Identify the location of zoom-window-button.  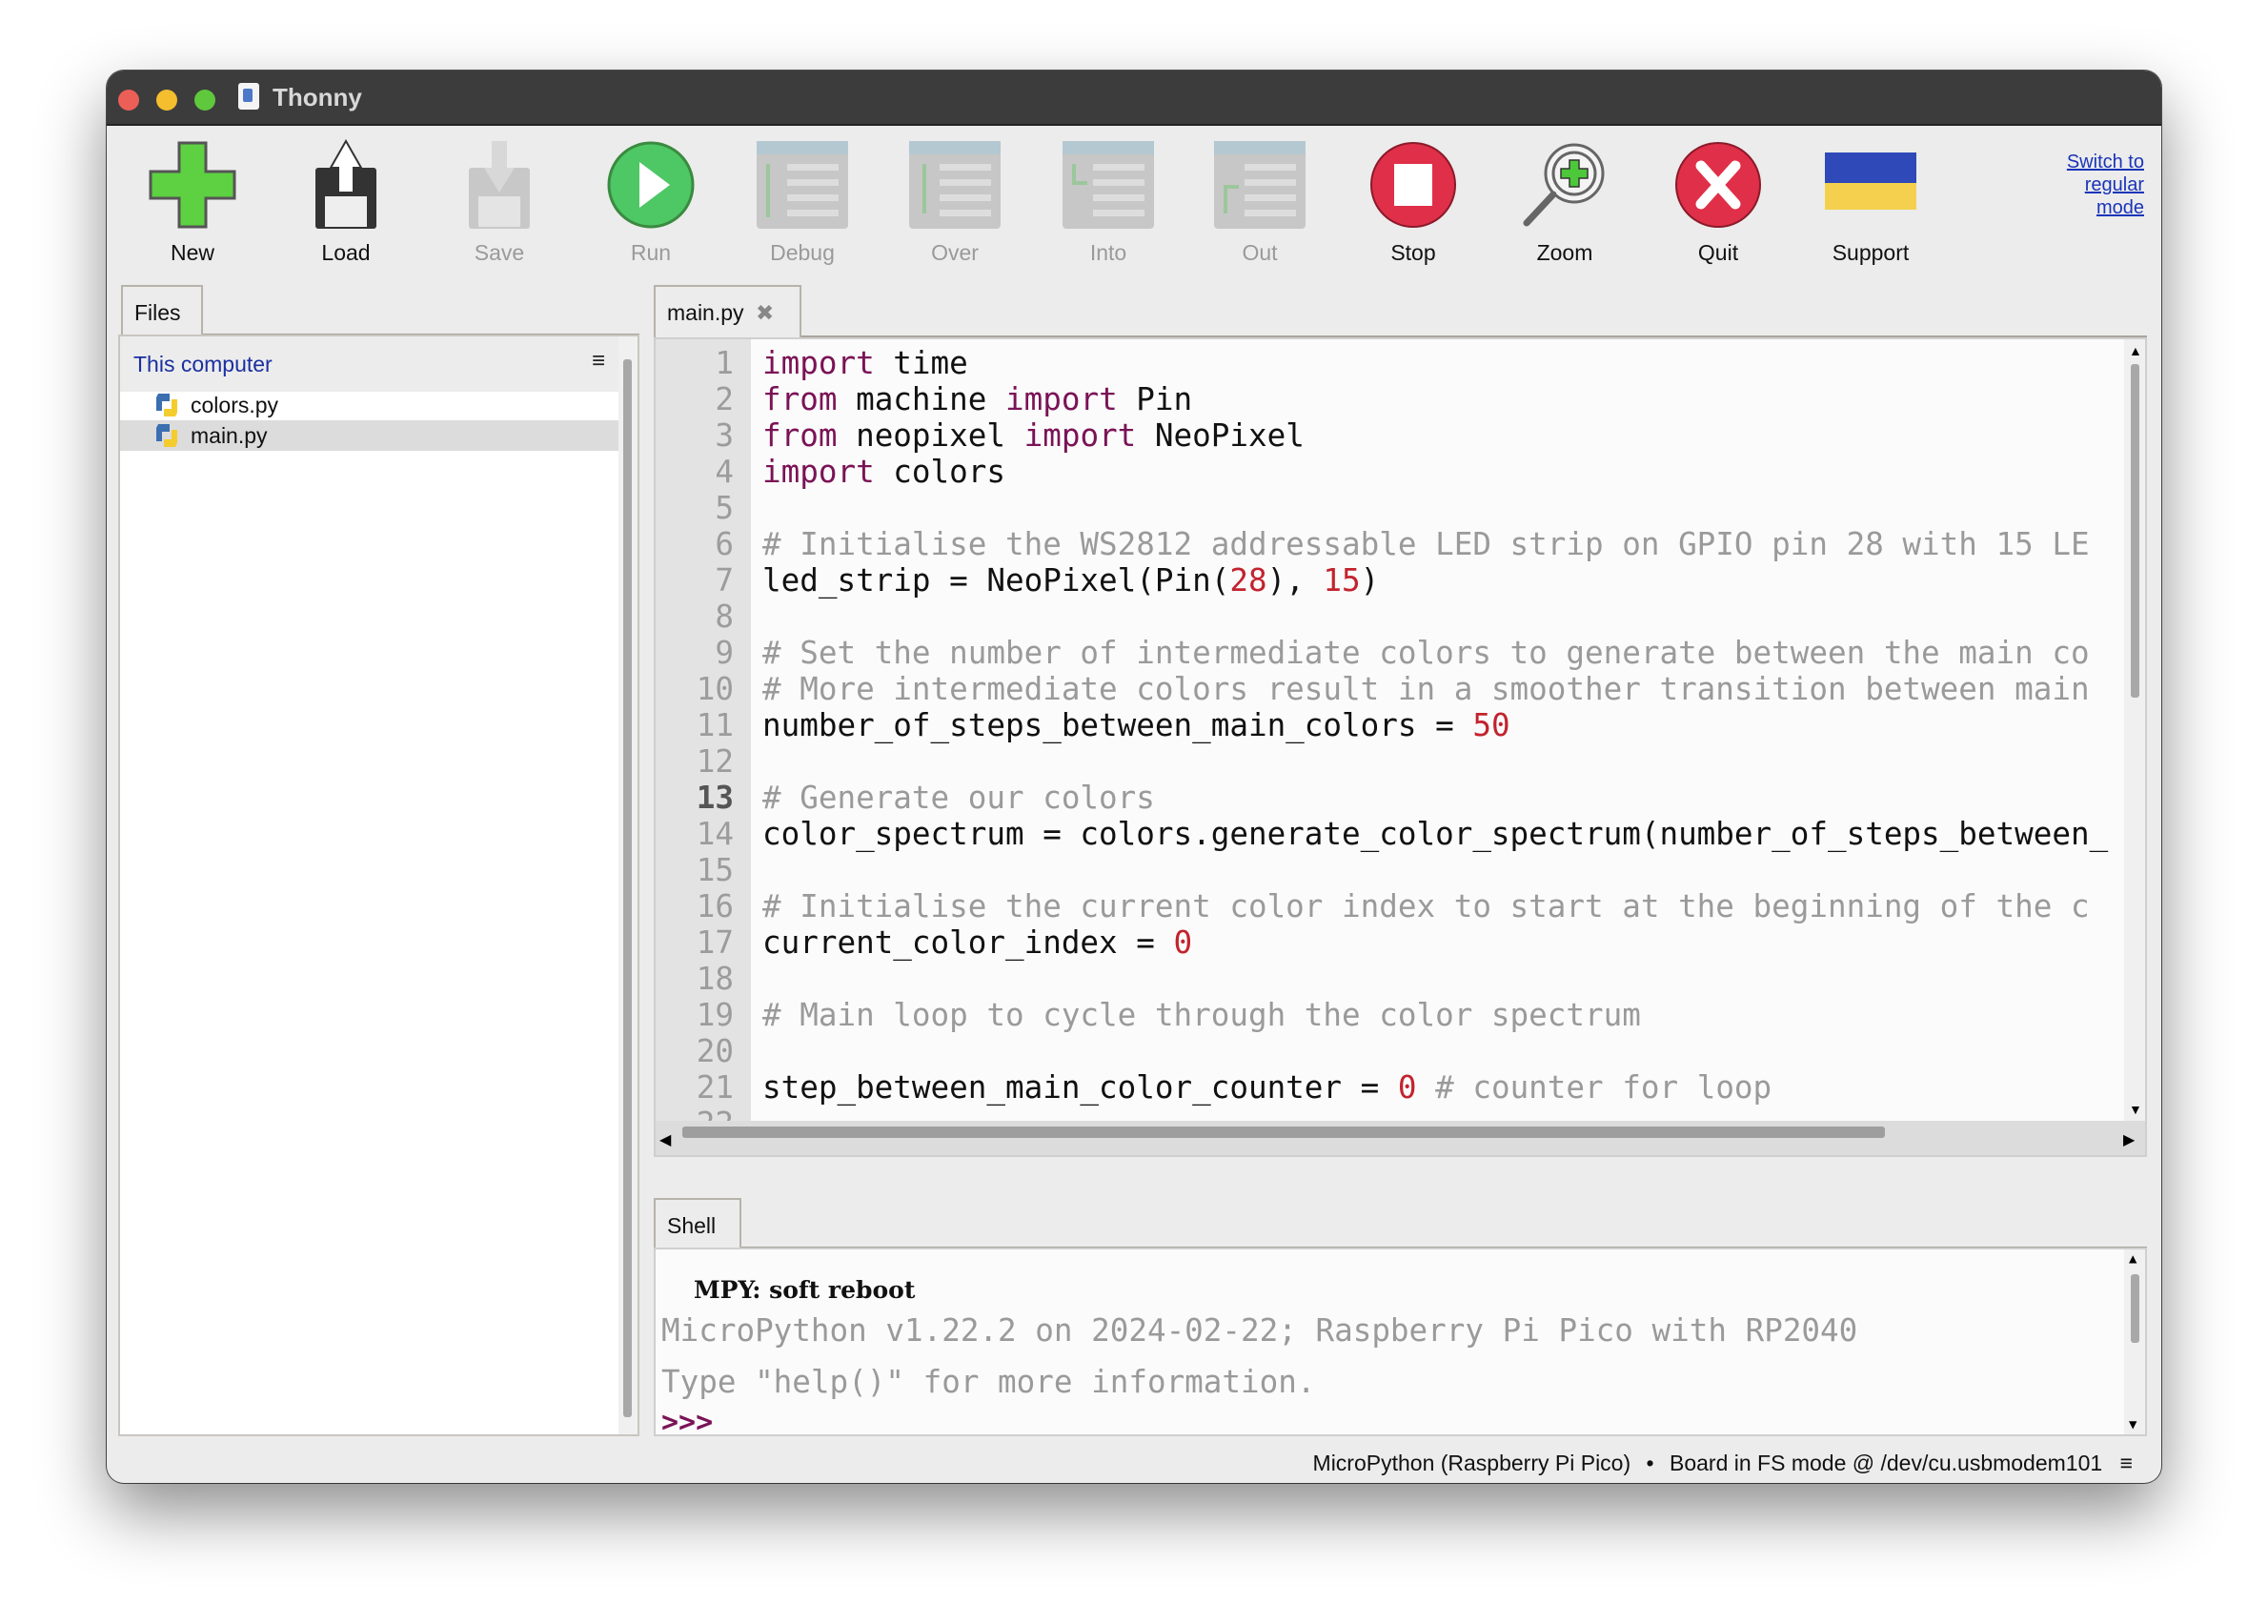
(204, 100).